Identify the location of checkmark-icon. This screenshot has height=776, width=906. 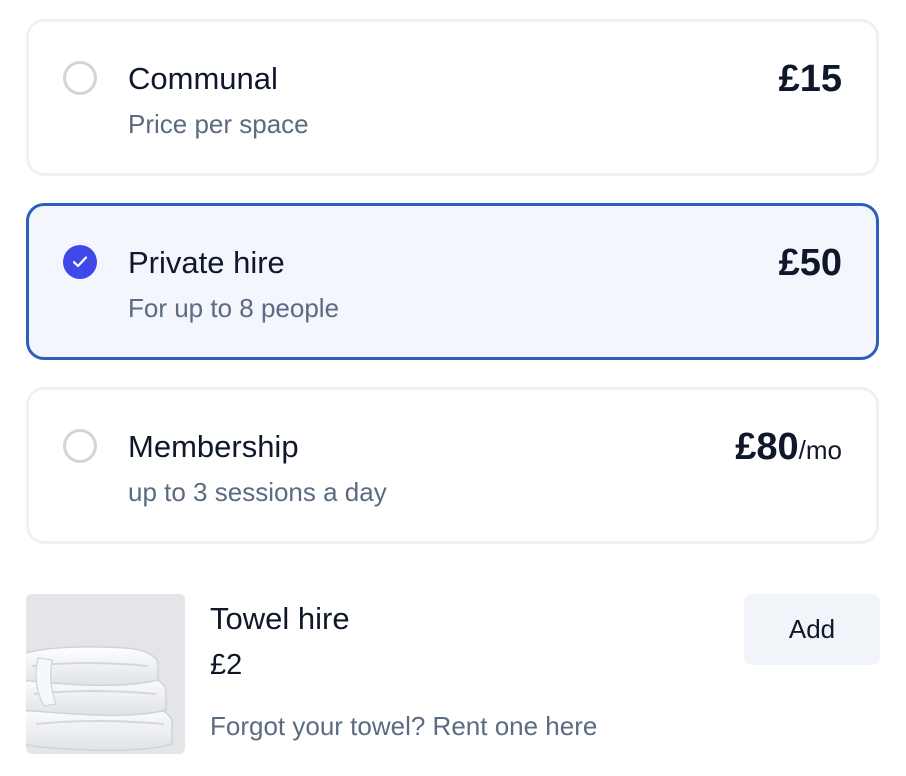
(80, 262).